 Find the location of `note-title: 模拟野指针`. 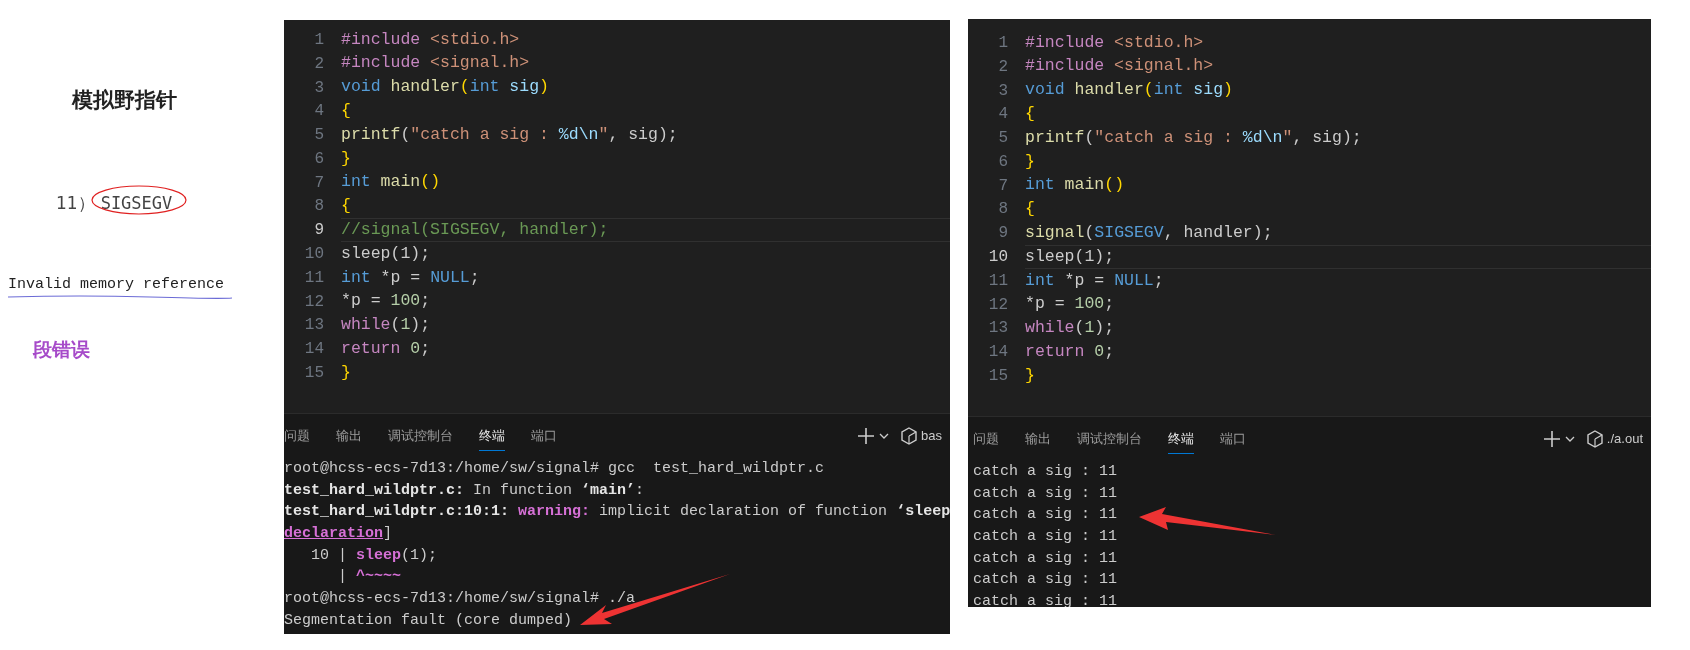

note-title: 模拟野指针 is located at coordinates (125, 100).